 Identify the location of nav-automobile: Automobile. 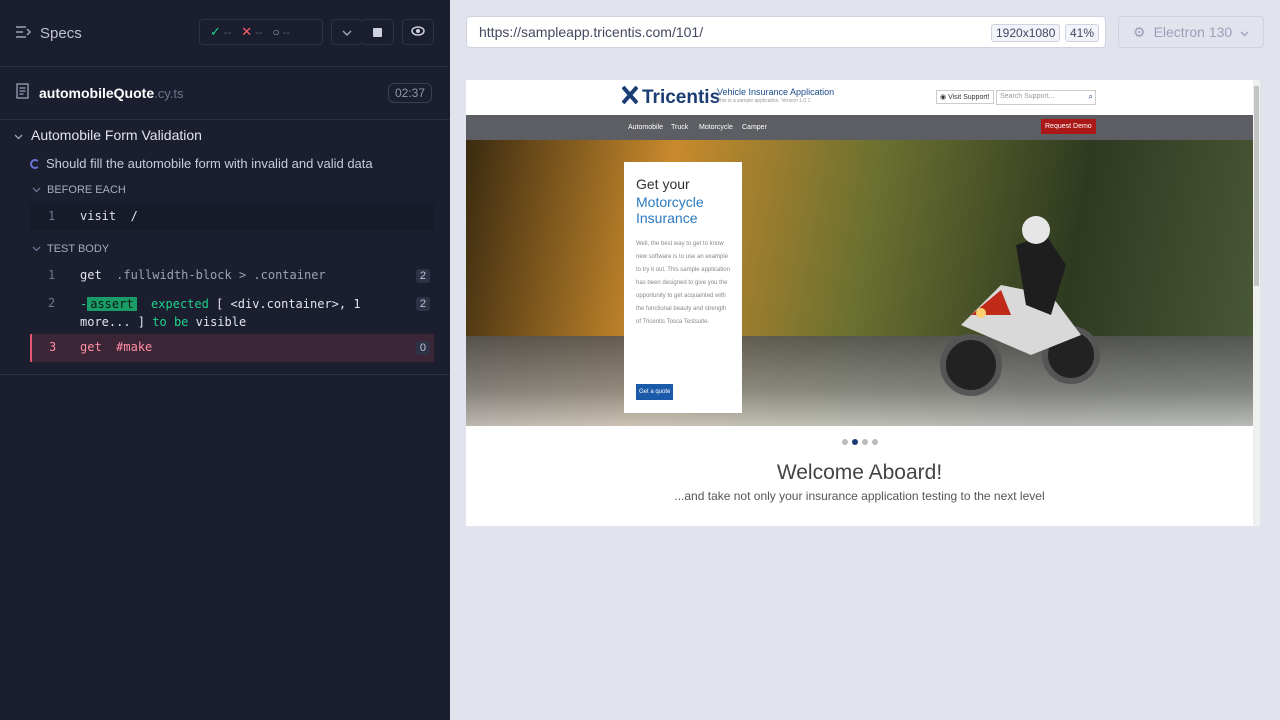
(645, 127).